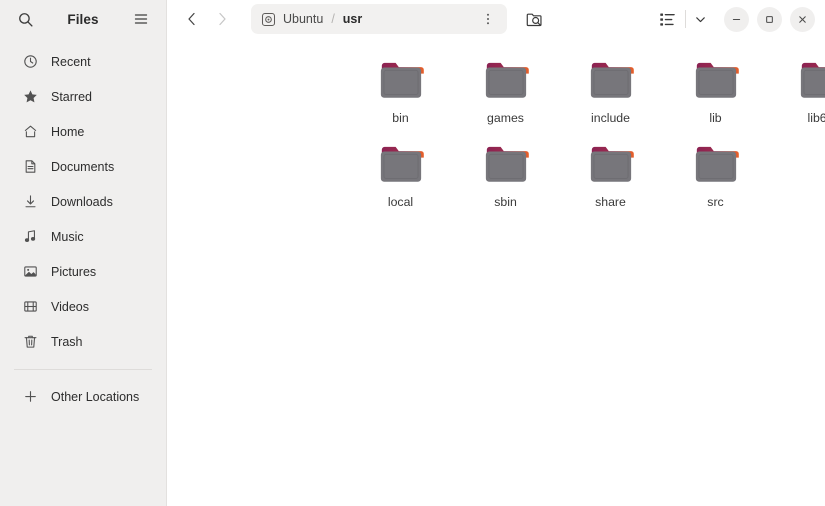 This screenshot has width=825, height=506. What do you see at coordinates (379, 19) in the screenshot?
I see `pathbar: Ubuntu / usr` at bounding box center [379, 19].